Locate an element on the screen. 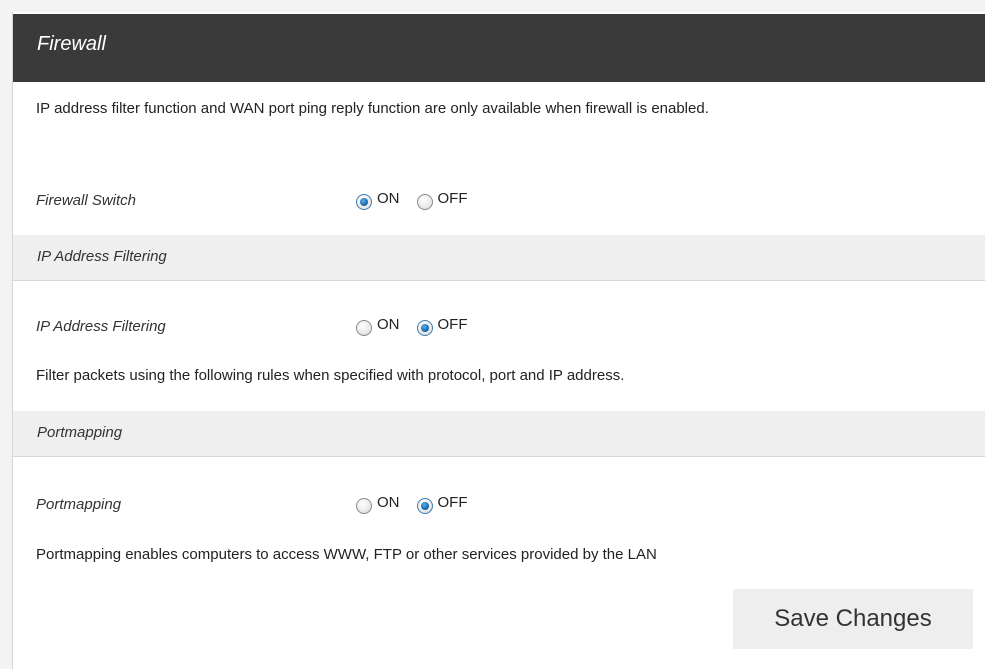  portmapping-on-option: ON is located at coordinates (378, 504).